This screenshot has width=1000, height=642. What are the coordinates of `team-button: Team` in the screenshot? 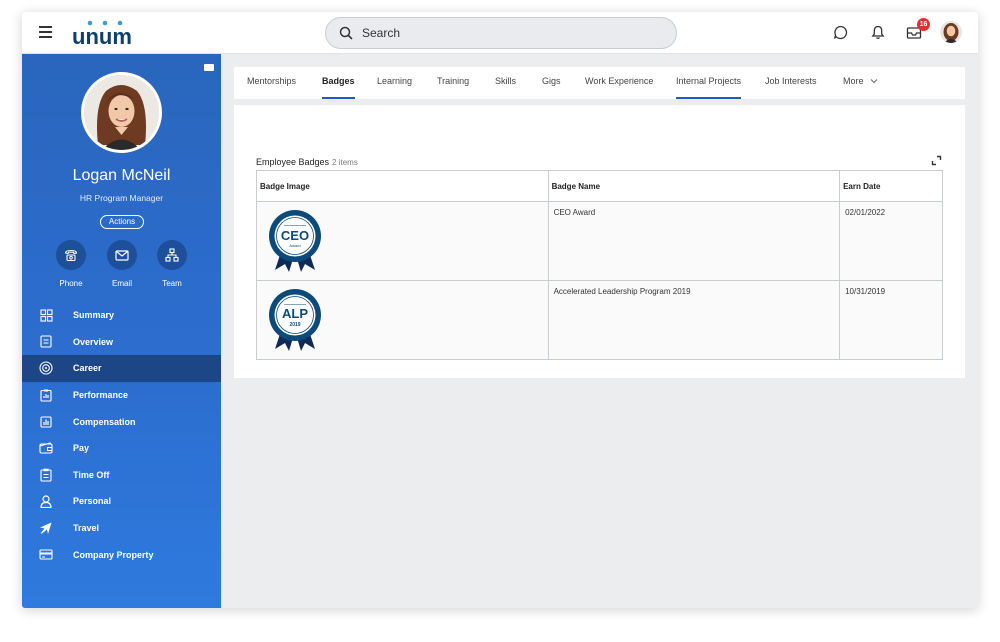 It's located at (172, 264).